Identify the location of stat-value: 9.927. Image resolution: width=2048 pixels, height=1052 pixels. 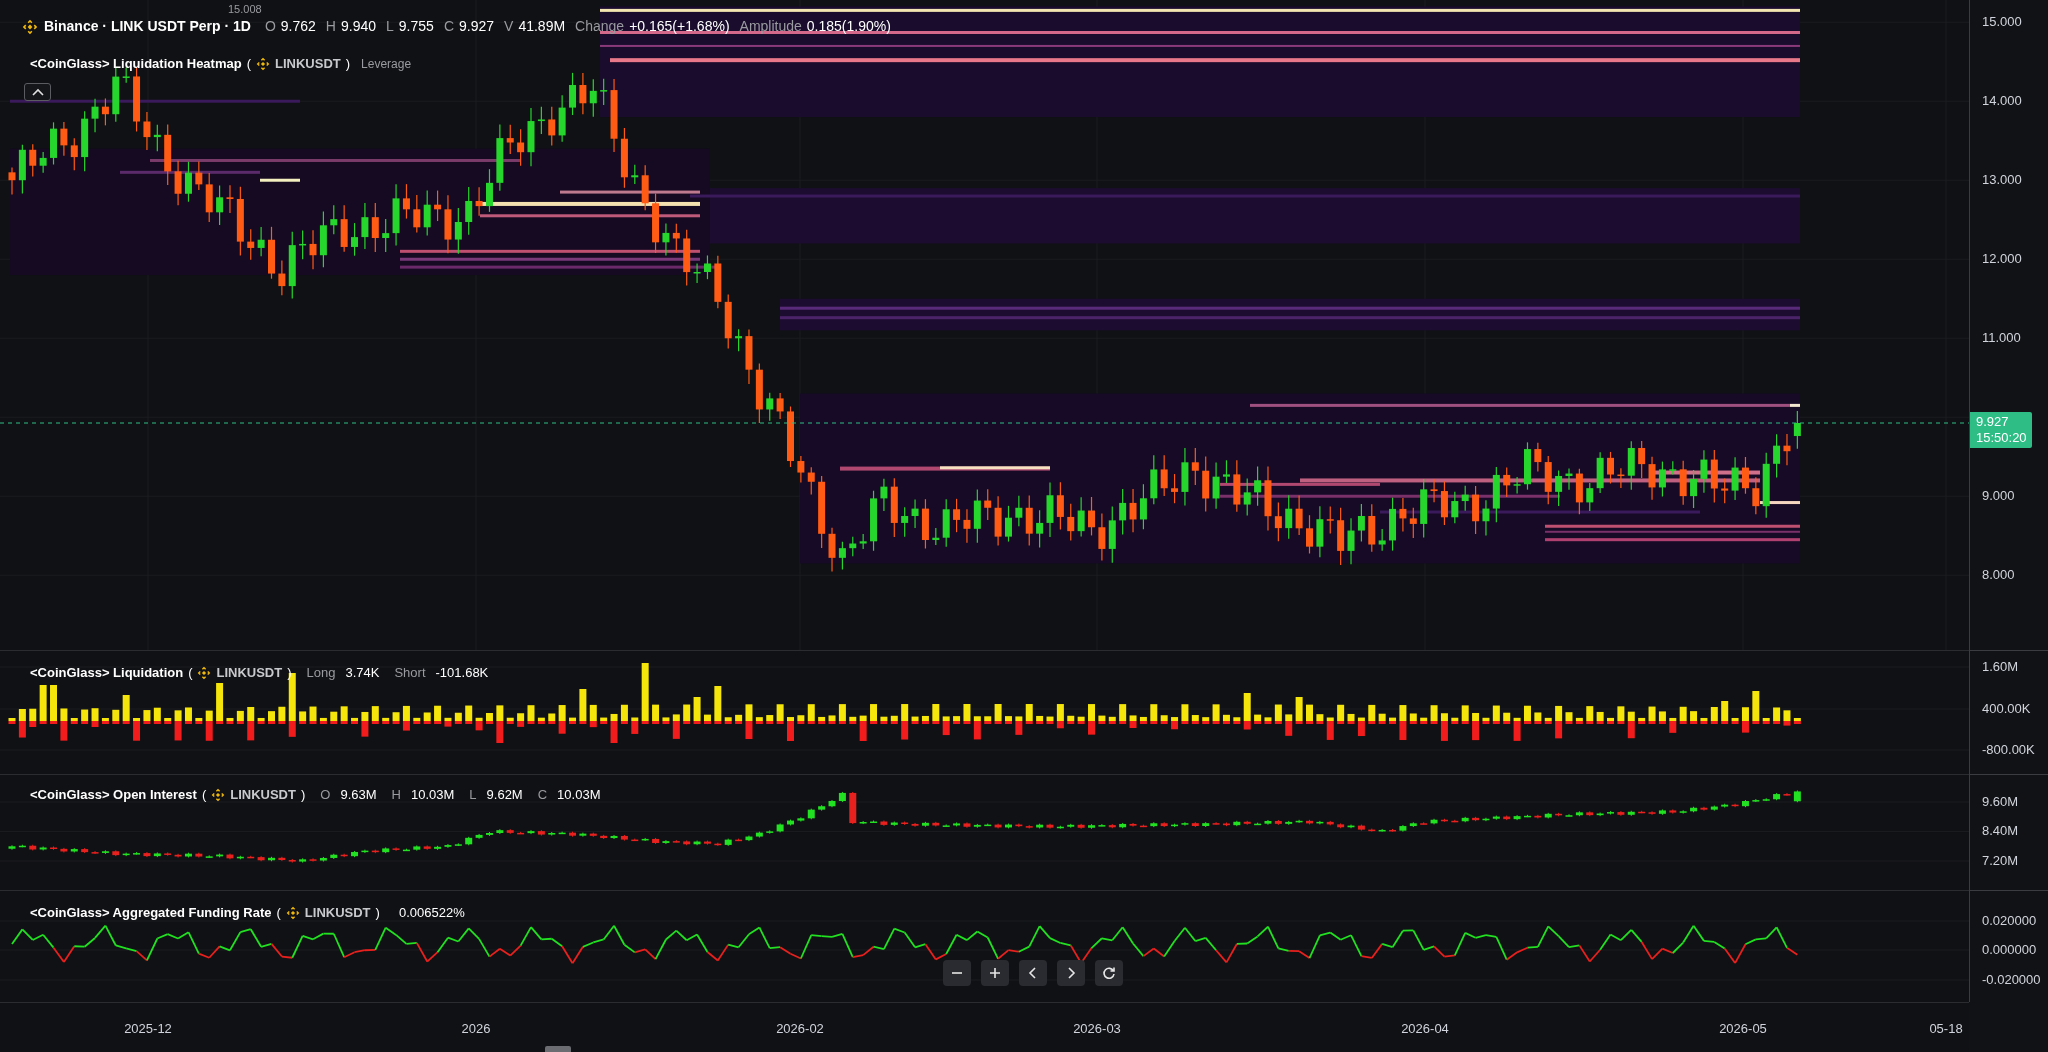
(477, 26).